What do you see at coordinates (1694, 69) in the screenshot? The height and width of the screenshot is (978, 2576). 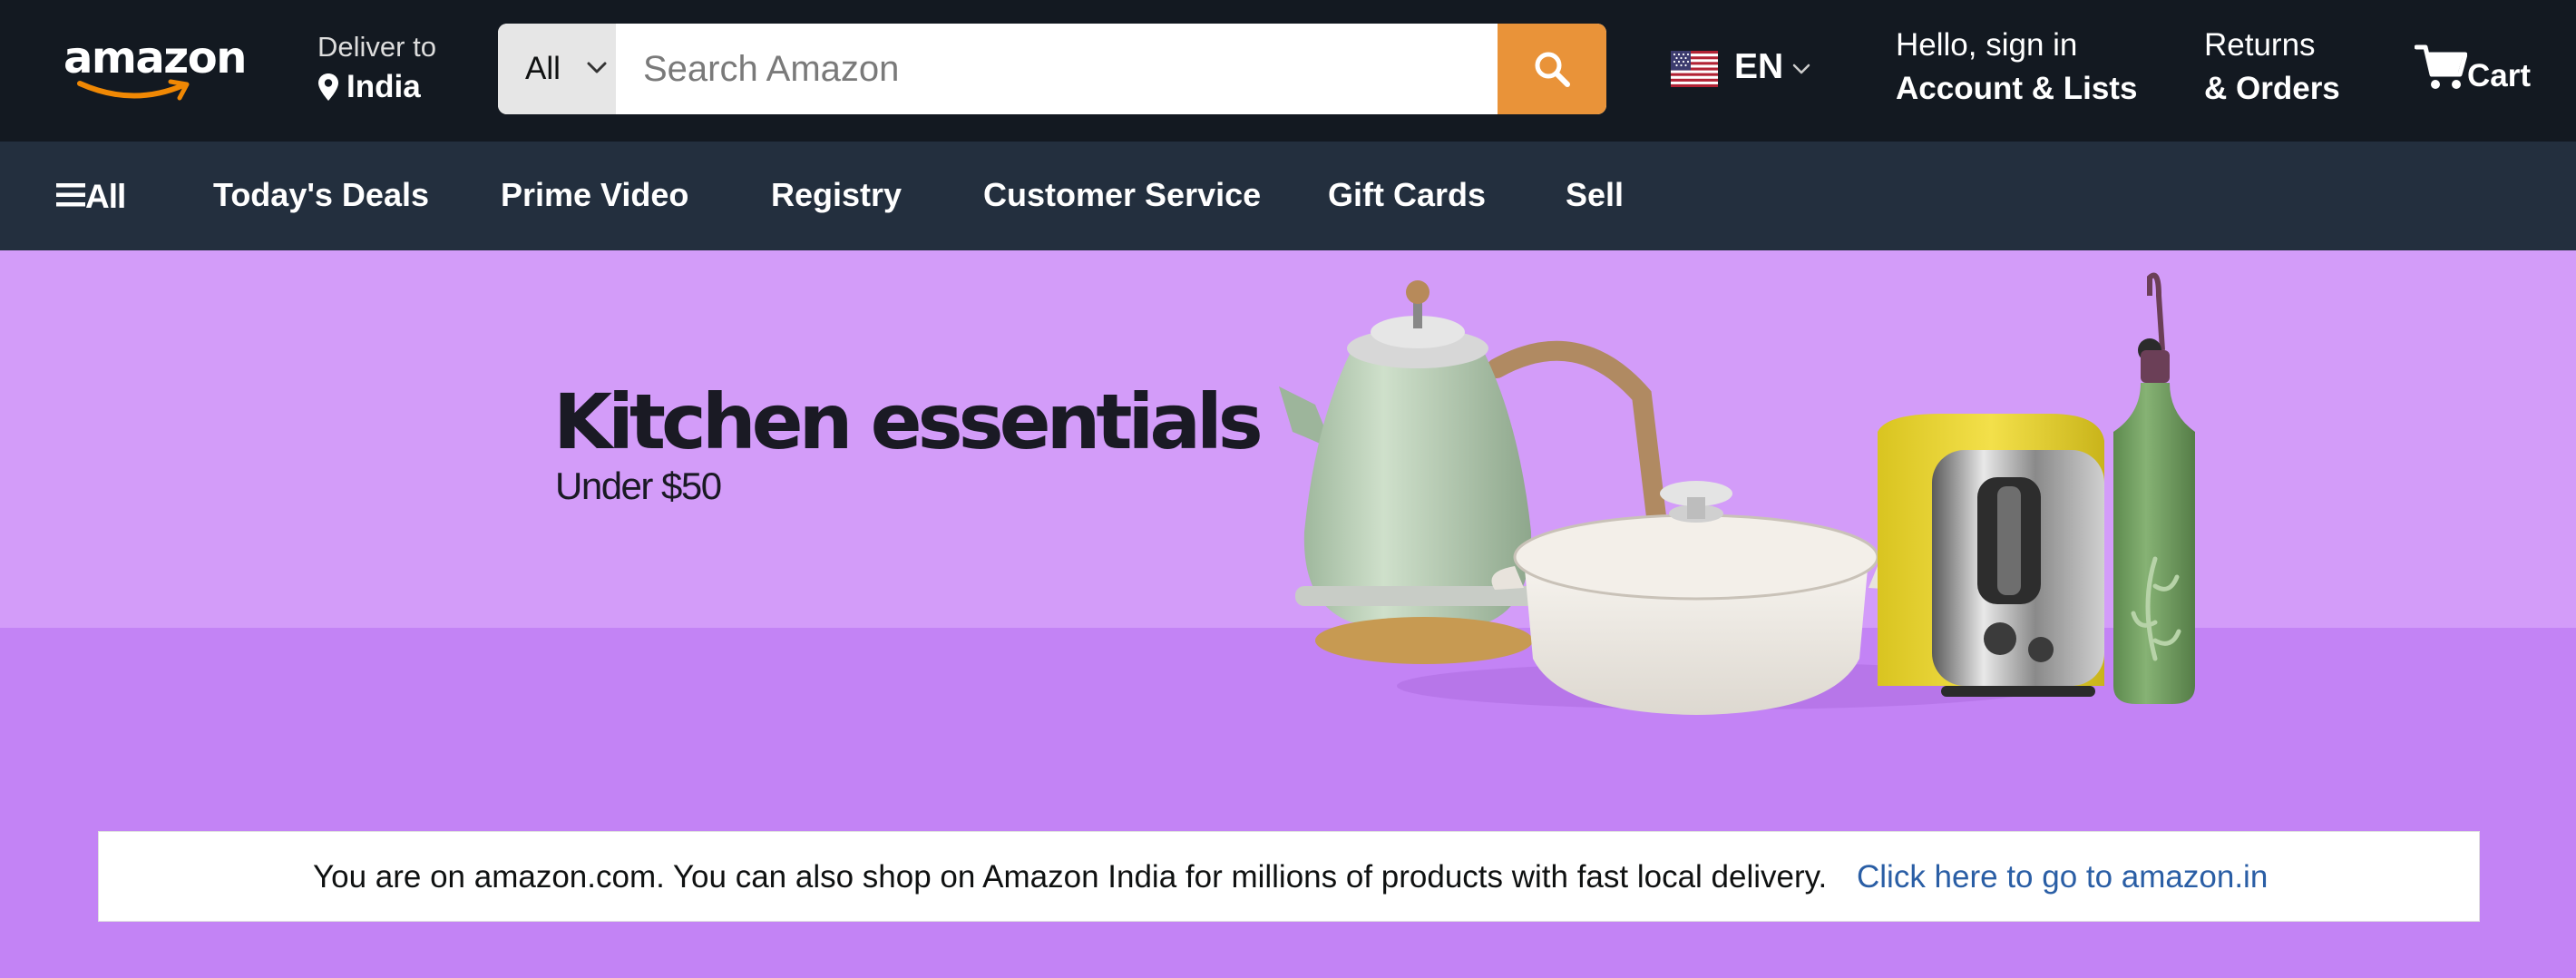 I see `us-flag-icon` at bounding box center [1694, 69].